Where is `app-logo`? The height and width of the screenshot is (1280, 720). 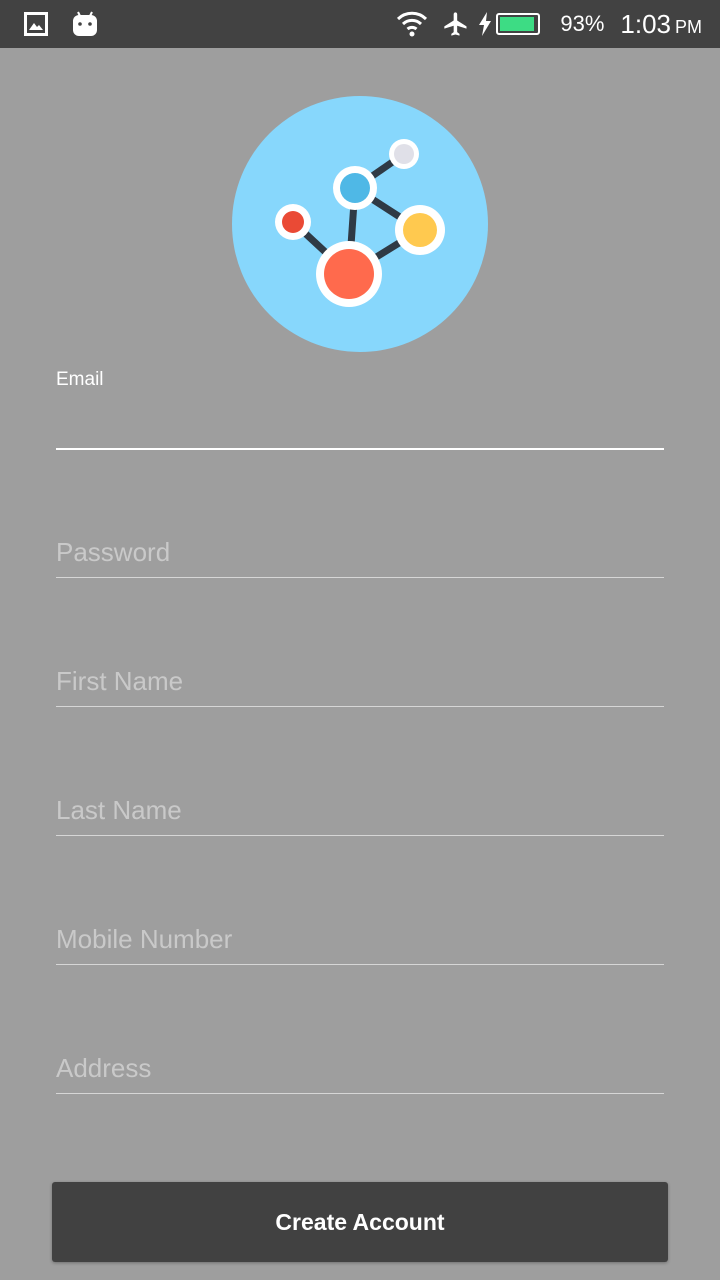 app-logo is located at coordinates (360, 224).